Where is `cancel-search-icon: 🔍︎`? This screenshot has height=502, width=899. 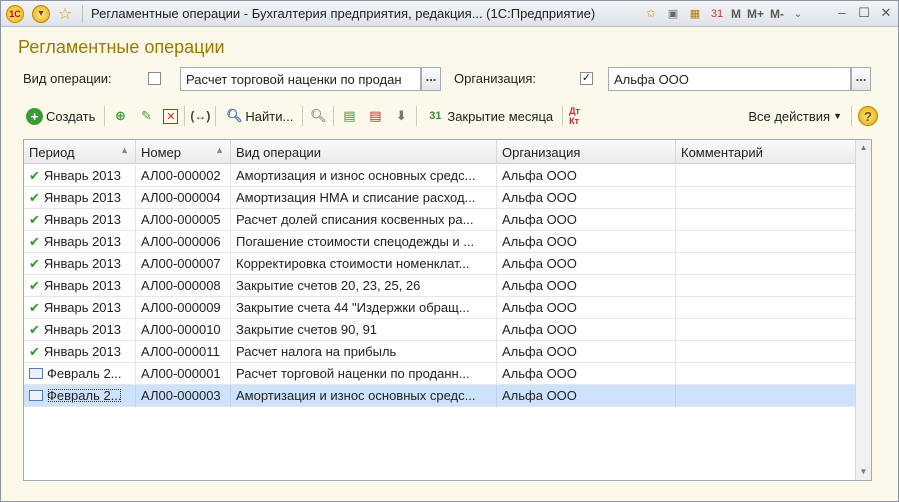 cancel-search-icon: 🔍︎ is located at coordinates (318, 116).